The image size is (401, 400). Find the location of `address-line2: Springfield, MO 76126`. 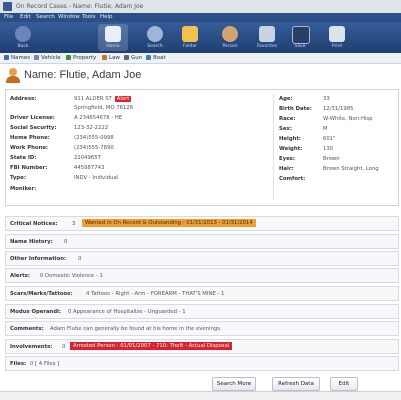

address-line2: Springfield, MO 76126 is located at coordinates (104, 108).